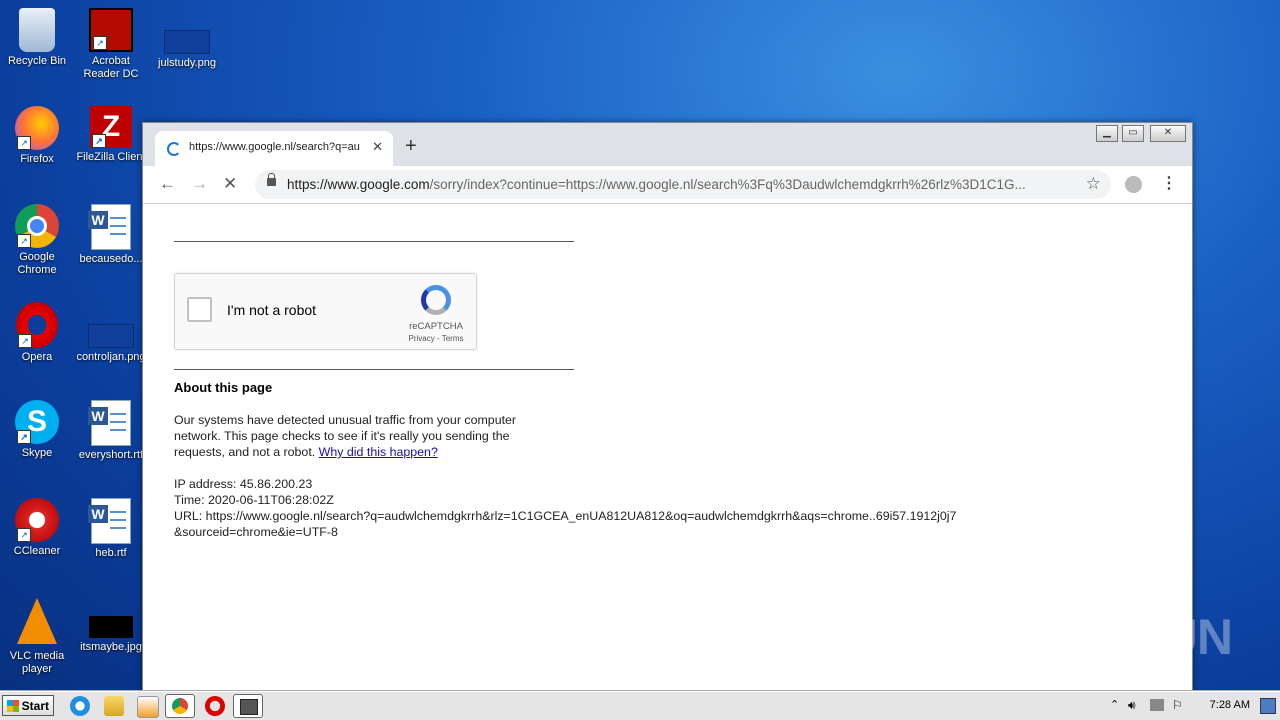 This screenshot has height=720, width=1280. Describe the element at coordinates (37, 520) in the screenshot. I see `ccleaner-icon: ↗` at that location.